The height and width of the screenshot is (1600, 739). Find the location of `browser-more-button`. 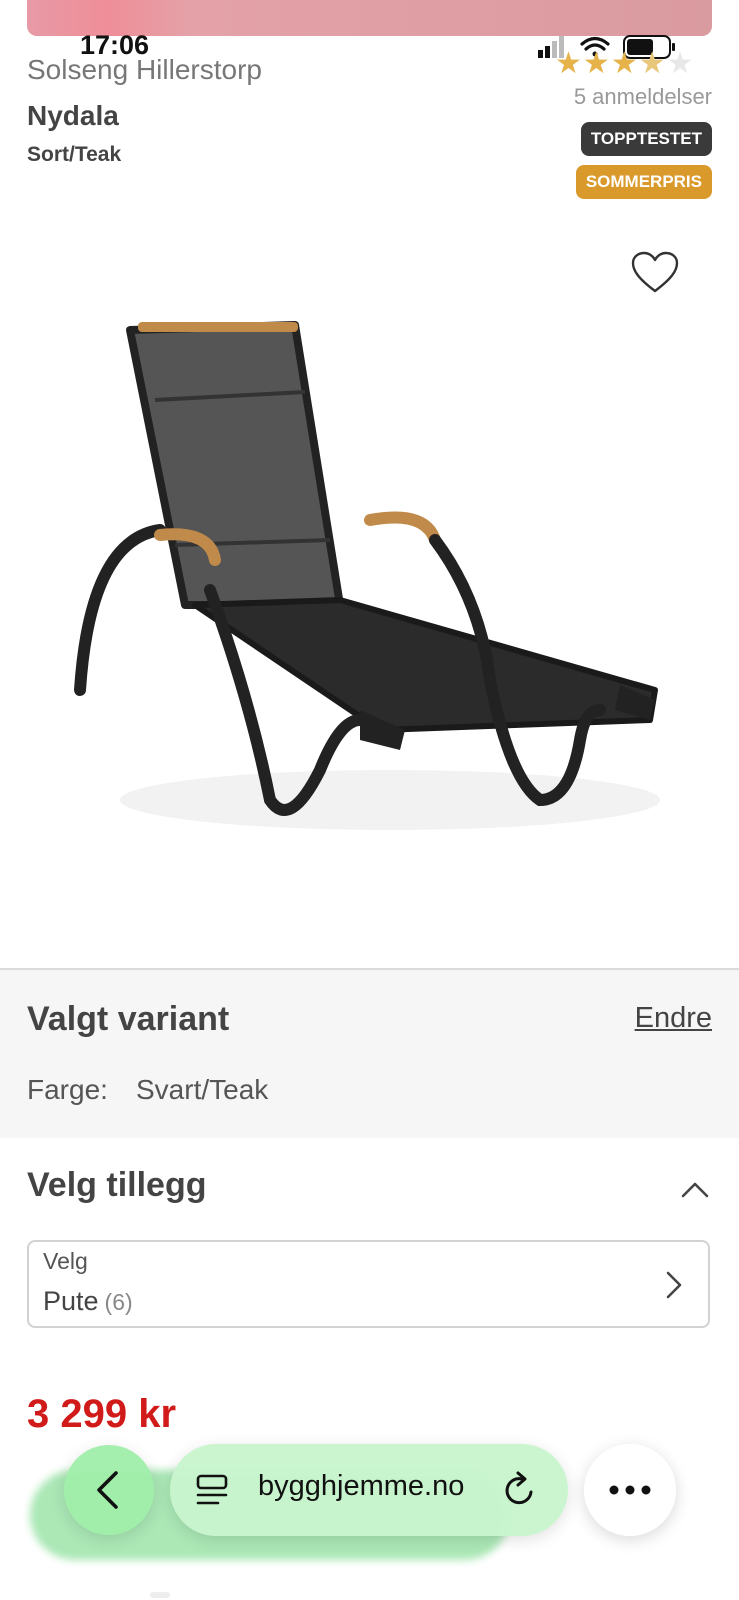

browser-more-button is located at coordinates (630, 1490).